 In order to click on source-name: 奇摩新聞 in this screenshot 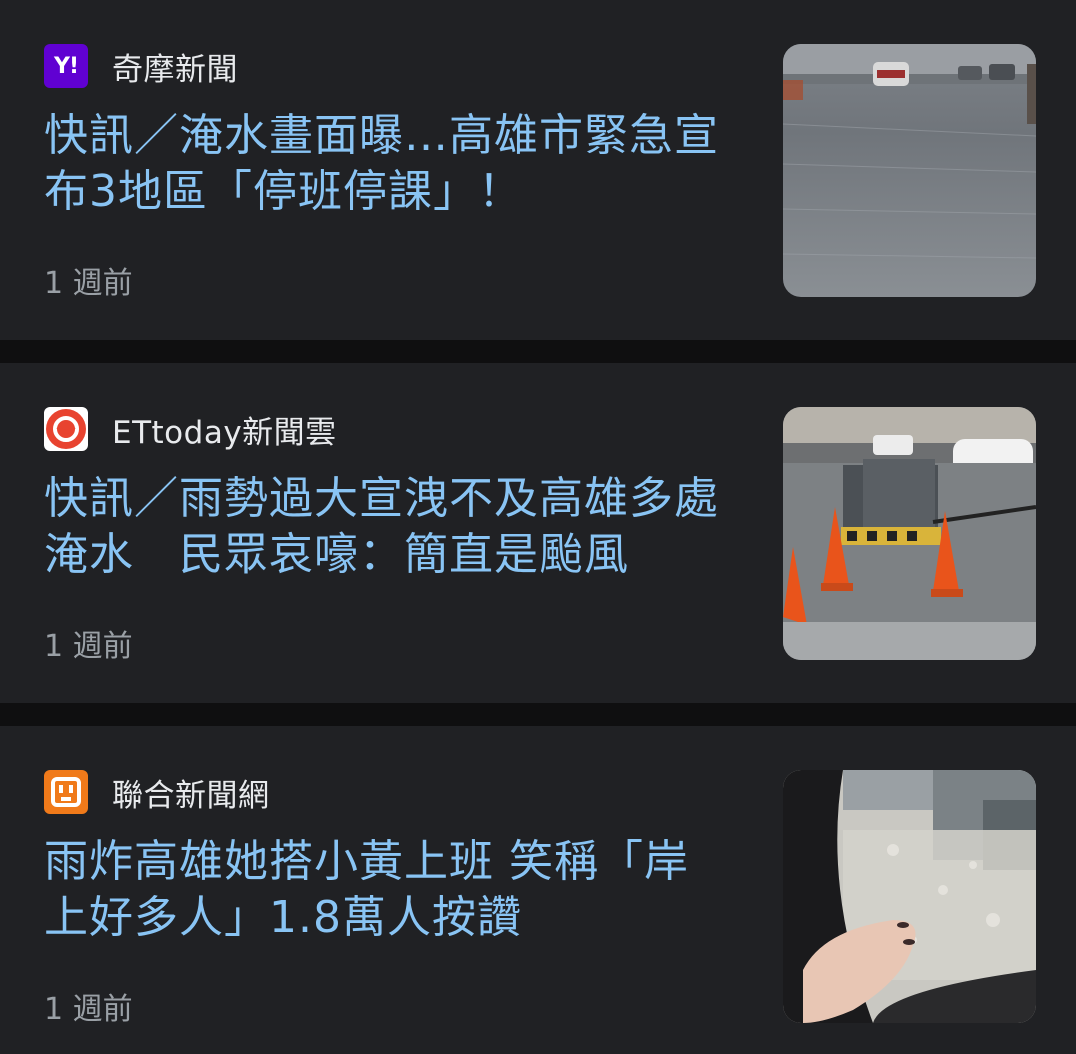, I will do `click(175, 69)`.